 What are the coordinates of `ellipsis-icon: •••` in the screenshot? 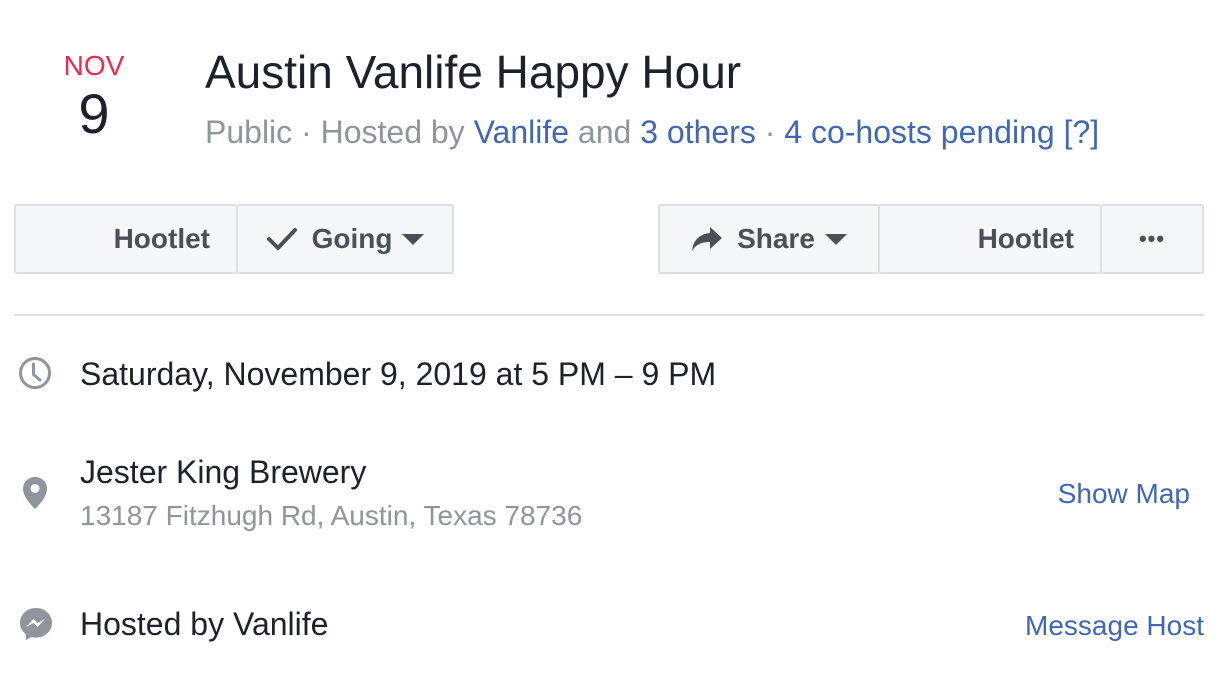 It's located at (1152, 238).